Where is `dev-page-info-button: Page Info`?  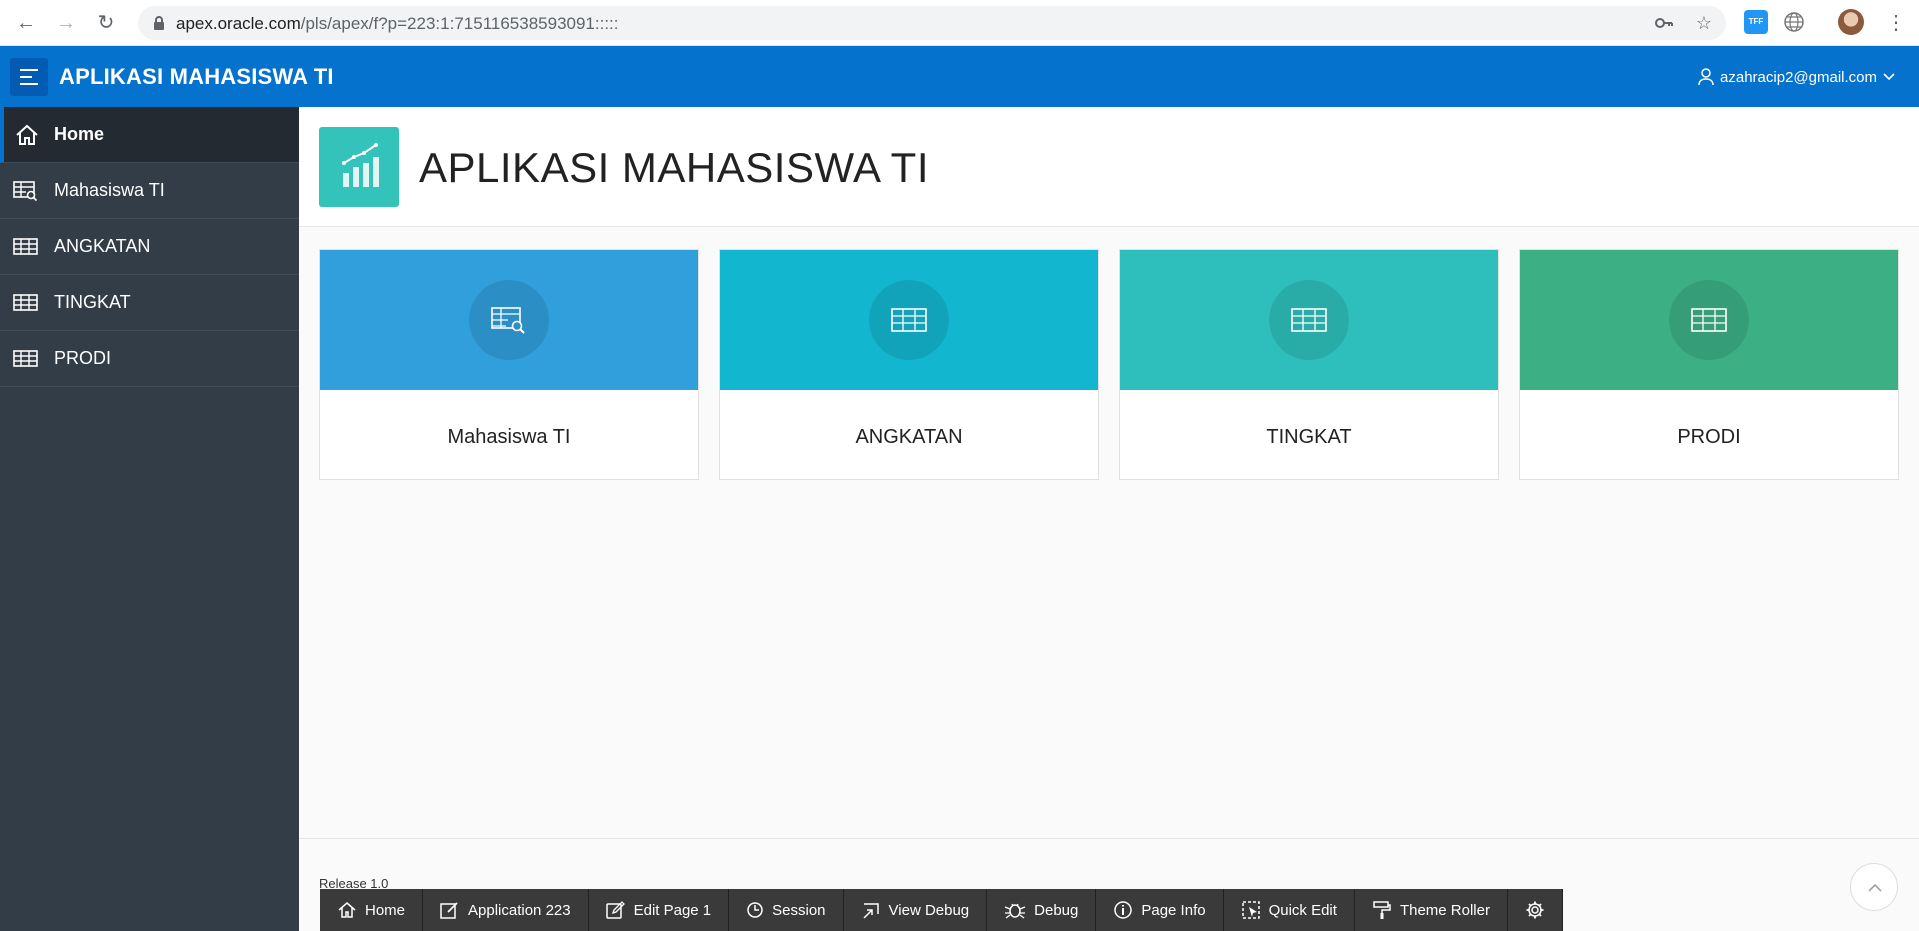 dev-page-info-button: Page Info is located at coordinates (1160, 910).